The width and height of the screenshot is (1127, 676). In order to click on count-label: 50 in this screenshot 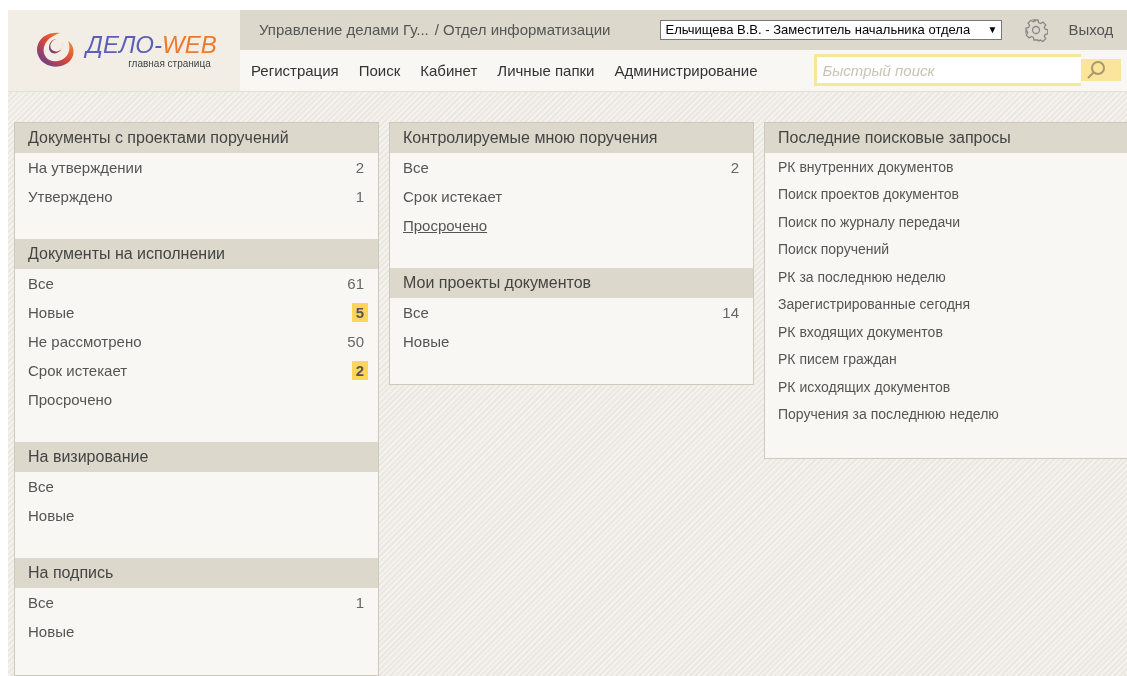, I will do `click(355, 341)`.